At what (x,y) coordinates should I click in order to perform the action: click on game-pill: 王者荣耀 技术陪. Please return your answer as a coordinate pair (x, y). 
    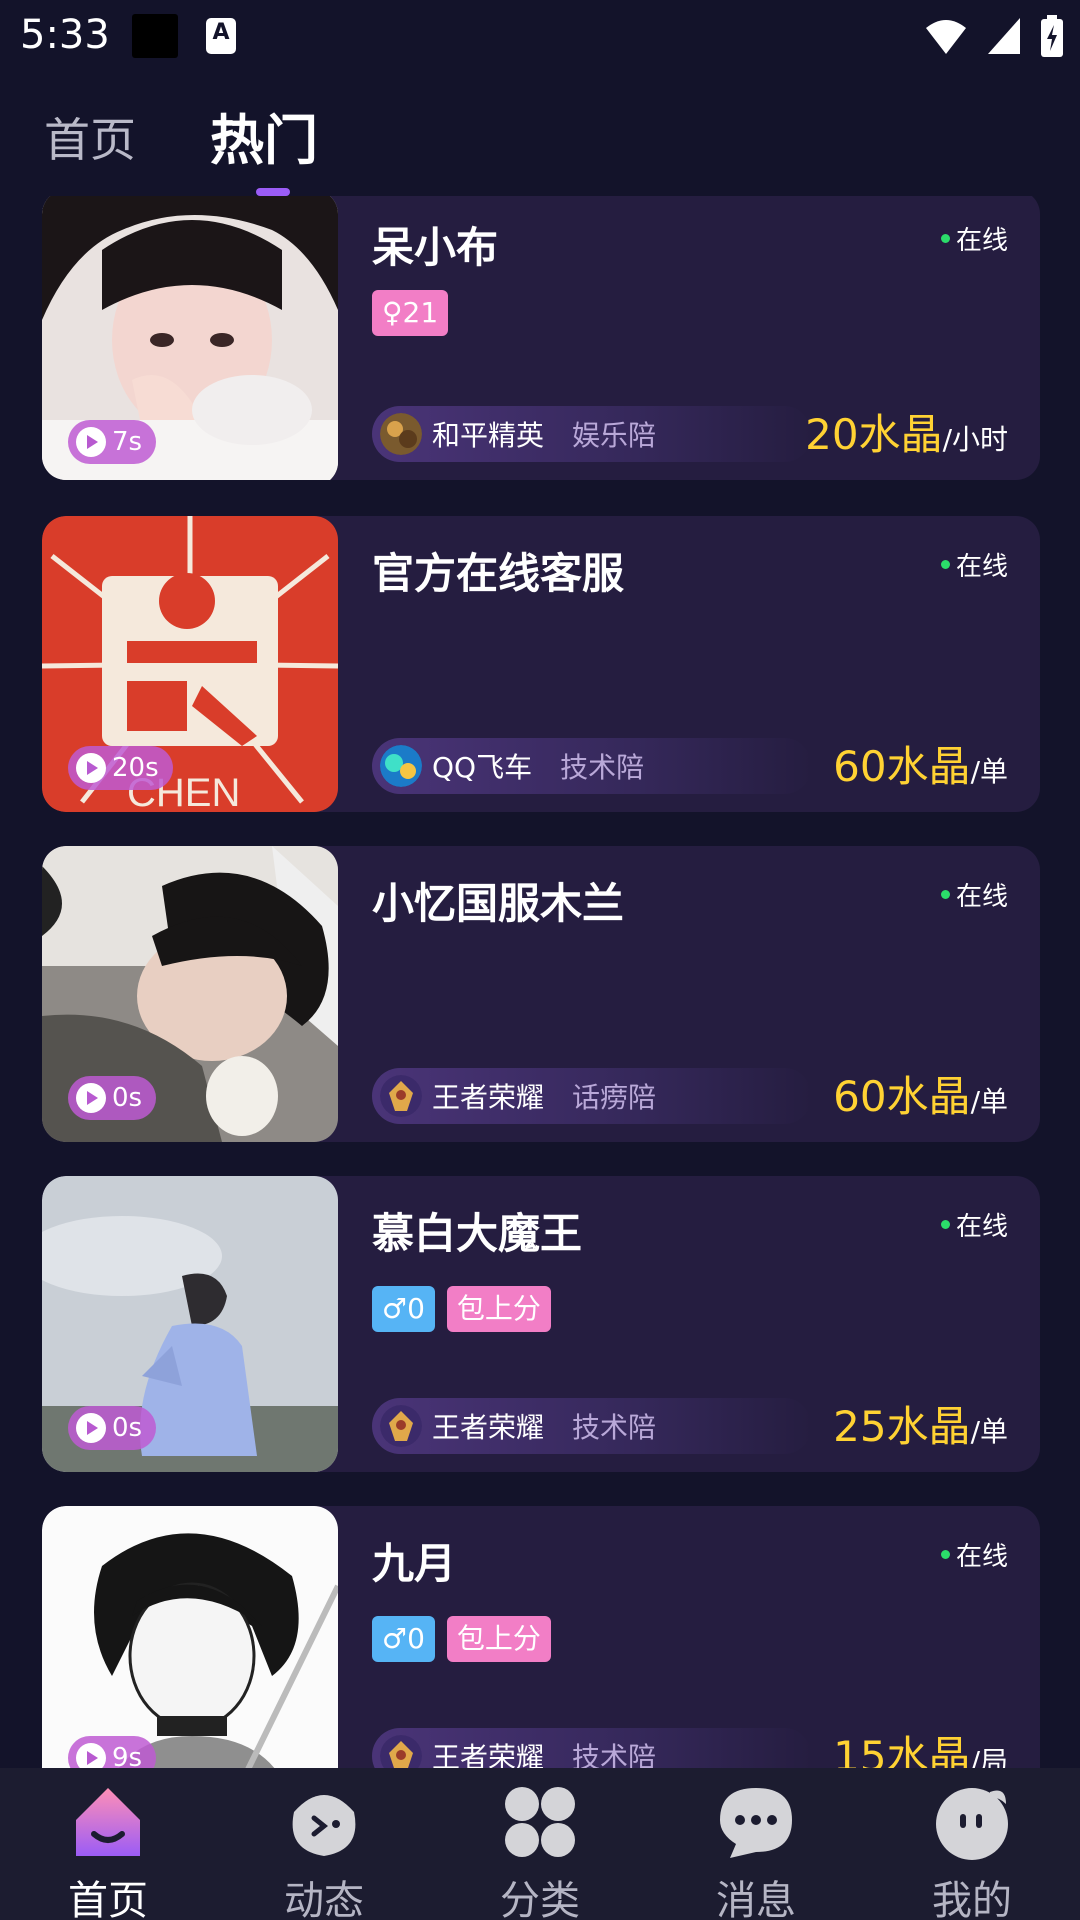
    Looking at the image, I should click on (592, 1748).